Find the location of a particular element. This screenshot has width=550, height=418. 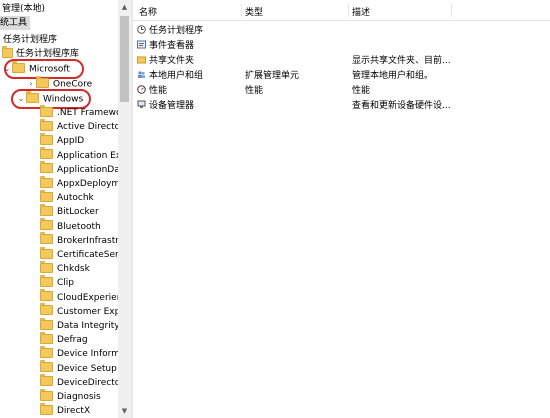

tree-item-label: Autochk is located at coordinates (75, 198).